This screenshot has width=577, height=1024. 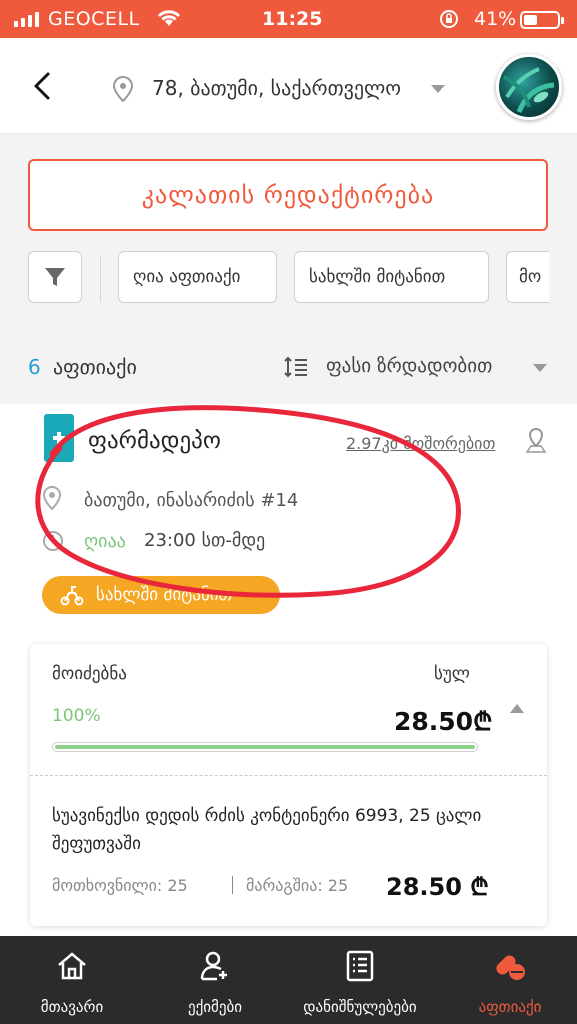 I want to click on sort-selector: ფასი ზრდადობით, so click(x=409, y=366).